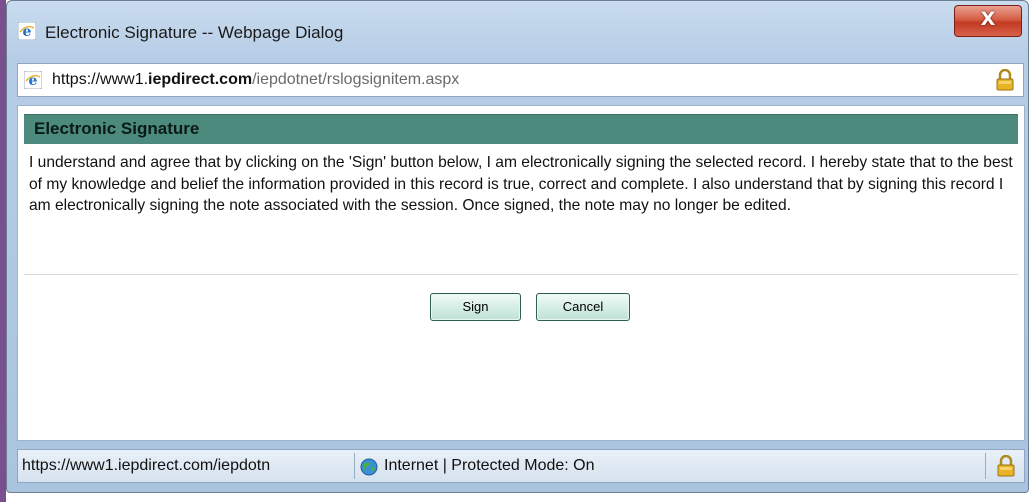  I want to click on sign-button: Sign, so click(475, 307).